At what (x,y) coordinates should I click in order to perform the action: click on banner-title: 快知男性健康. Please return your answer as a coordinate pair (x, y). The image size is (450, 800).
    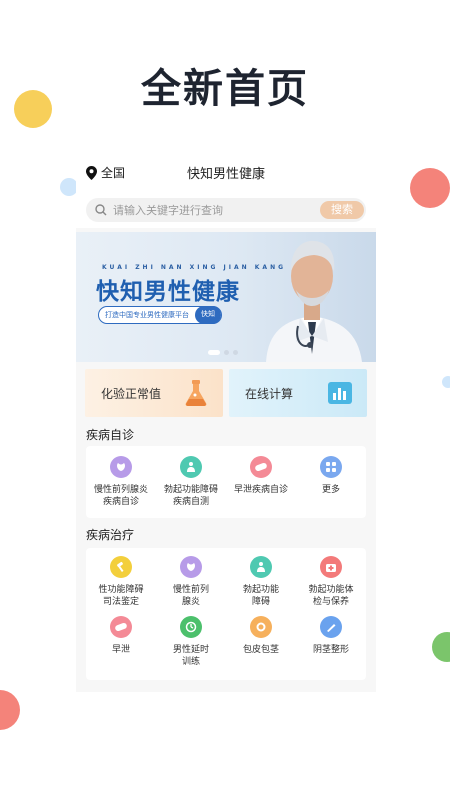
    Looking at the image, I should click on (168, 292).